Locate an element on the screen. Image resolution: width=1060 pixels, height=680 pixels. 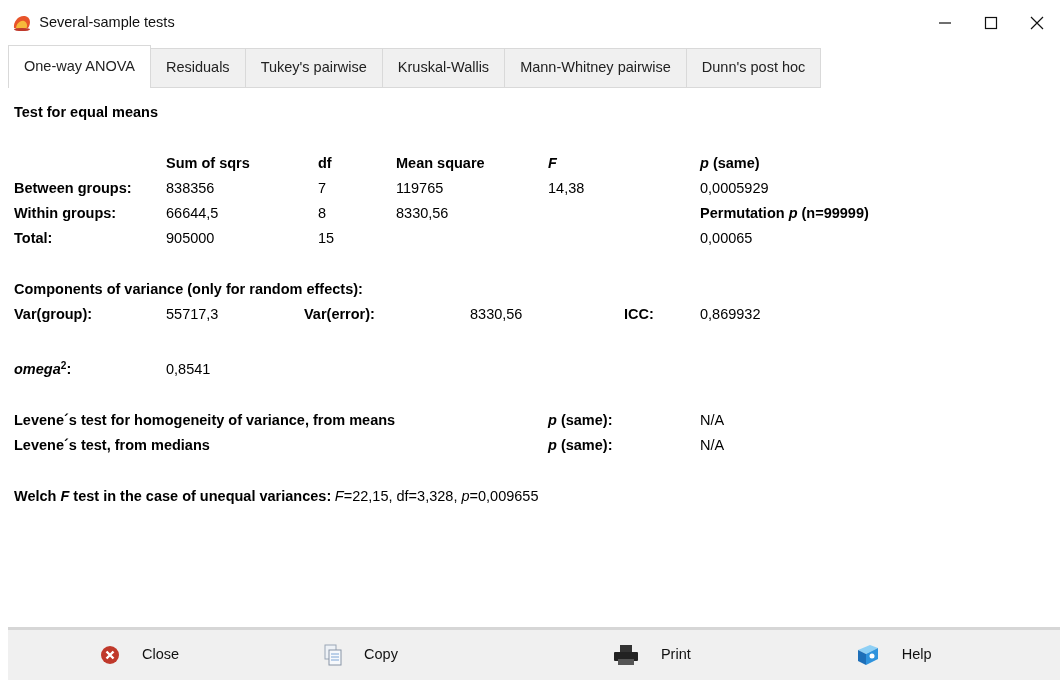
tab: Dunn's post hoc is located at coordinates (754, 68).